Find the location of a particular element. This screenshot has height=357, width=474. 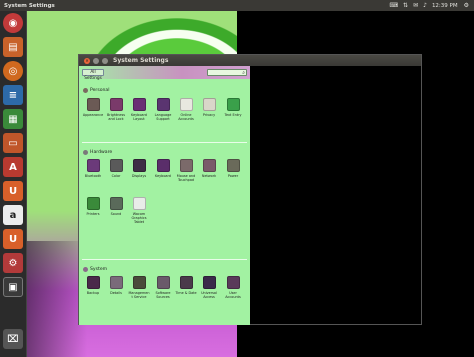

settings-item-label: Appearance is located at coordinates (93, 115).